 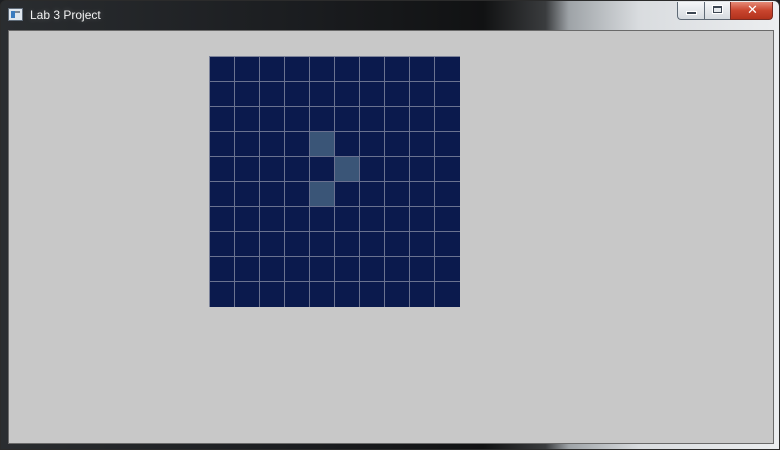 What do you see at coordinates (751, 11) in the screenshot?
I see `close-button: ✕` at bounding box center [751, 11].